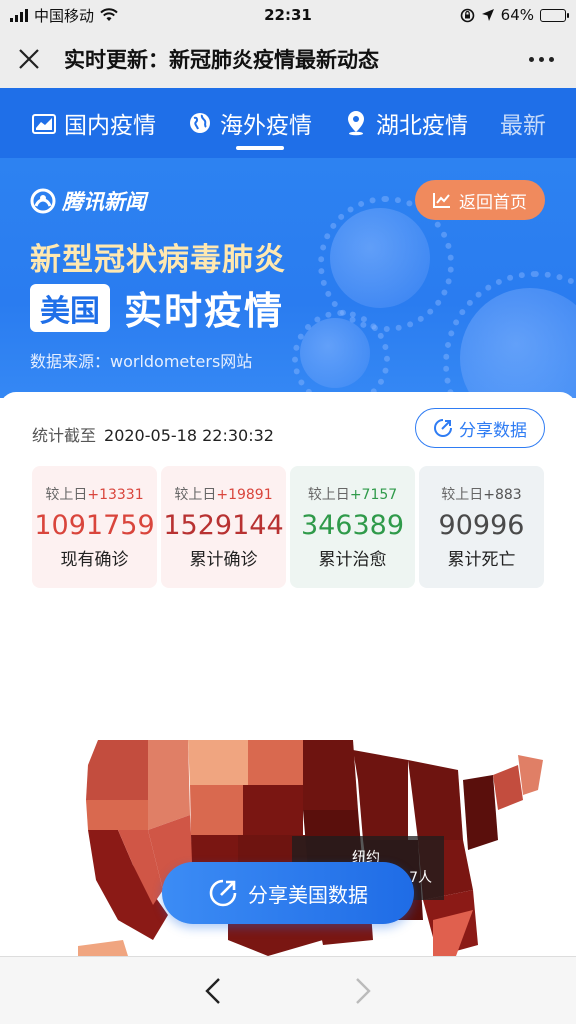  What do you see at coordinates (223, 495) in the screenshot?
I see `stat-delta: 较上日+19891` at bounding box center [223, 495].